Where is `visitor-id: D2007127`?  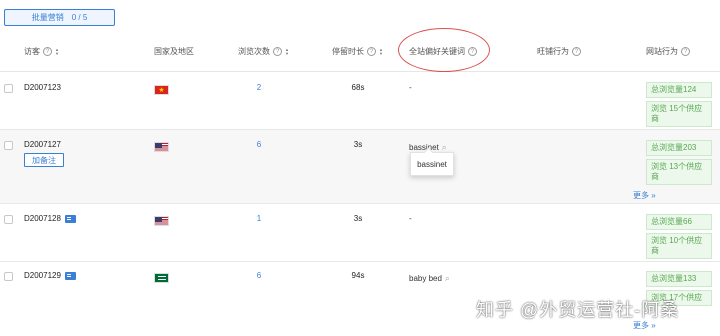 visitor-id: D2007127 is located at coordinates (42, 144).